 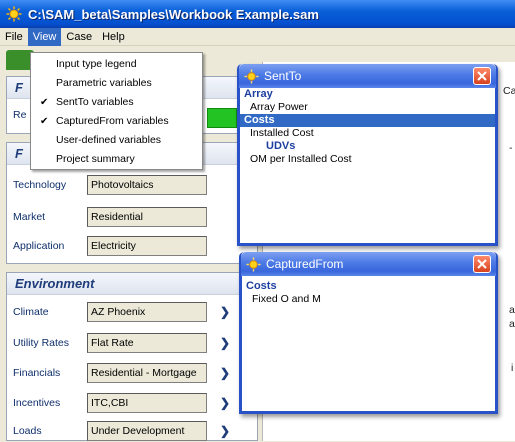 What do you see at coordinates (20, 115) in the screenshot?
I see `top-panel-row-label: Re` at bounding box center [20, 115].